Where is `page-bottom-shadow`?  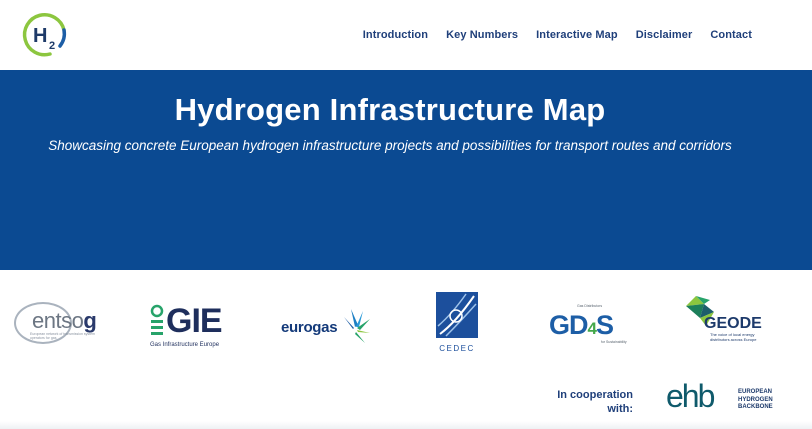 page-bottom-shadow is located at coordinates (406, 425).